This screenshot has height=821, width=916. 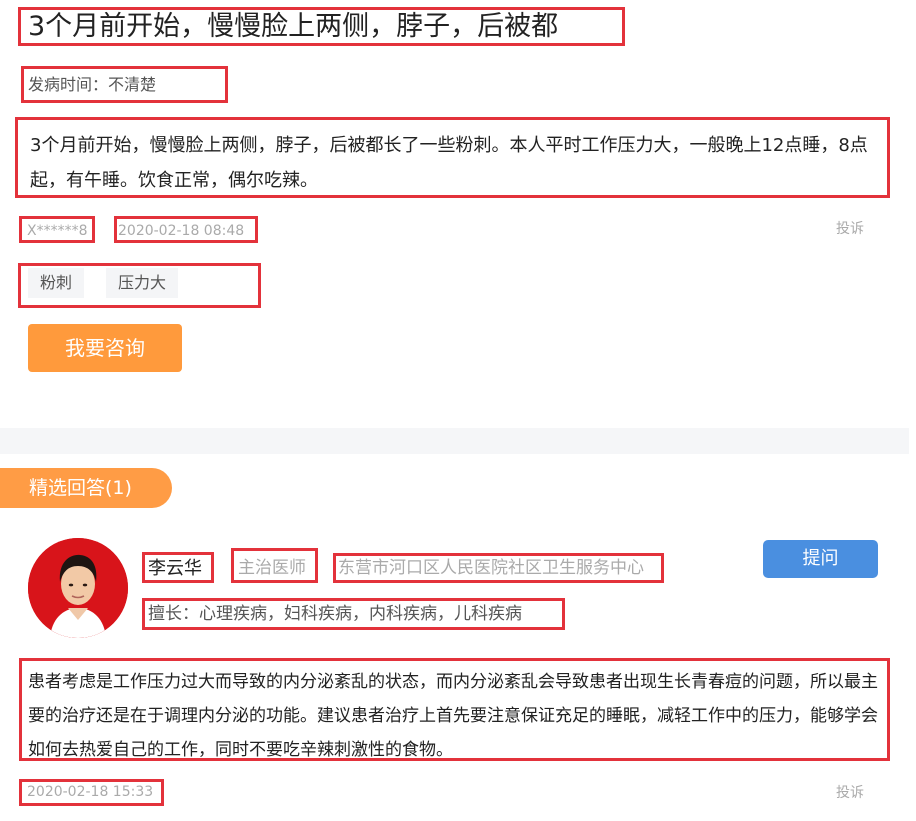 What do you see at coordinates (912, 227) in the screenshot?
I see `right-edge` at bounding box center [912, 227].